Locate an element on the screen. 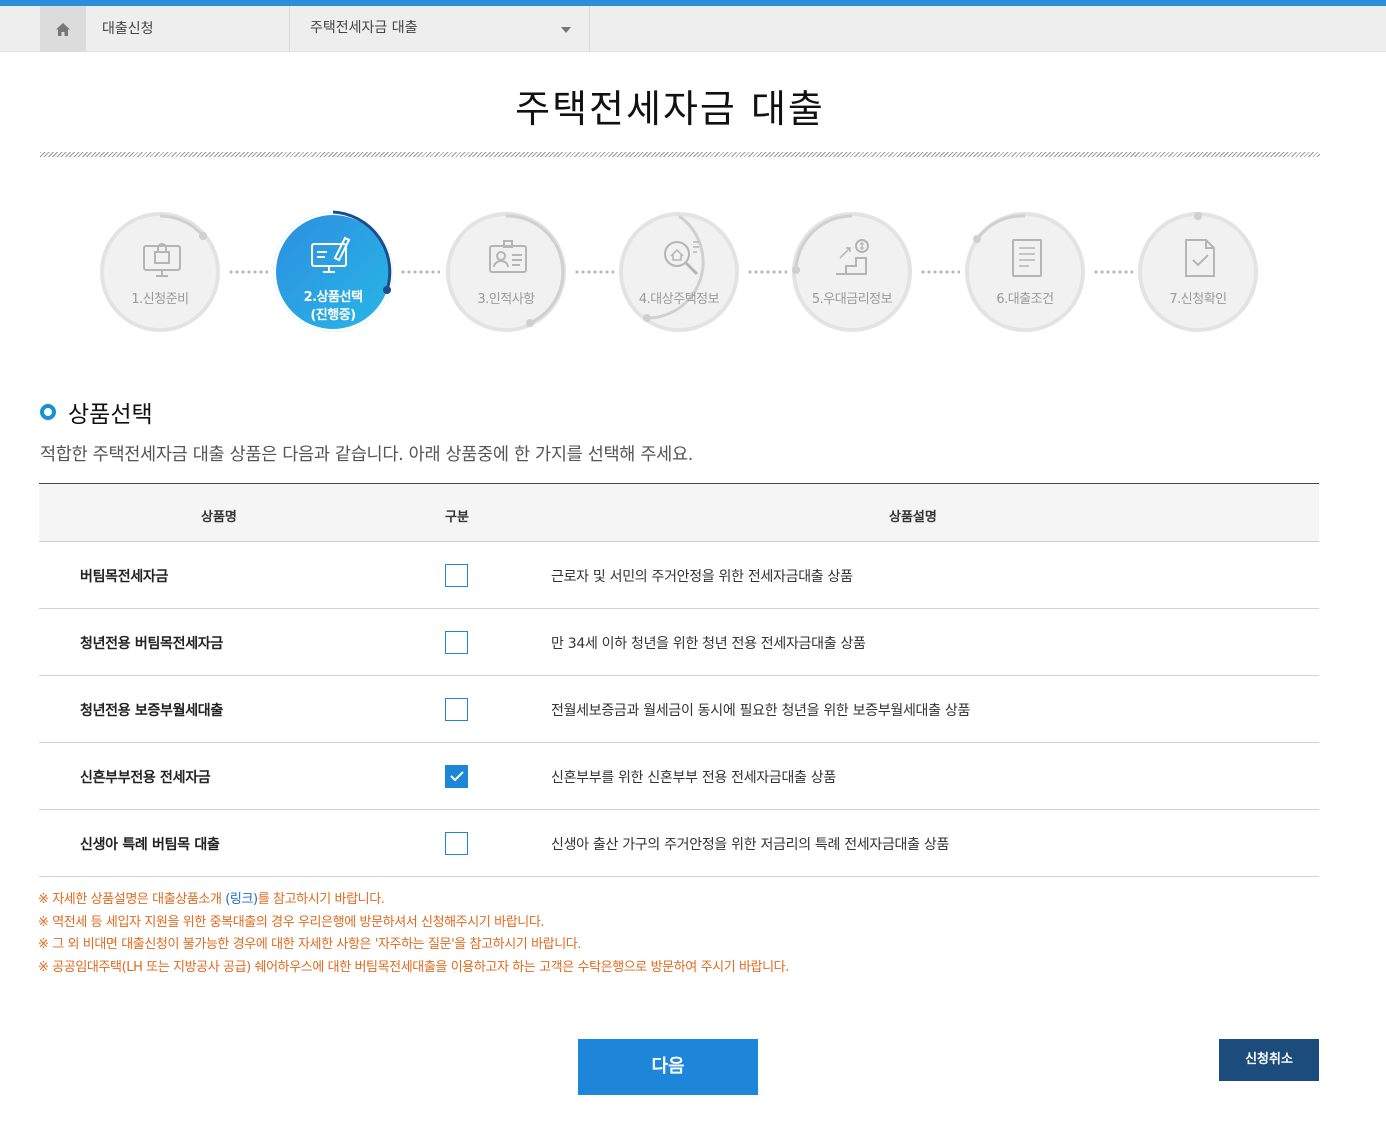  step-3-label: 3.인적사항 is located at coordinates (506, 299).